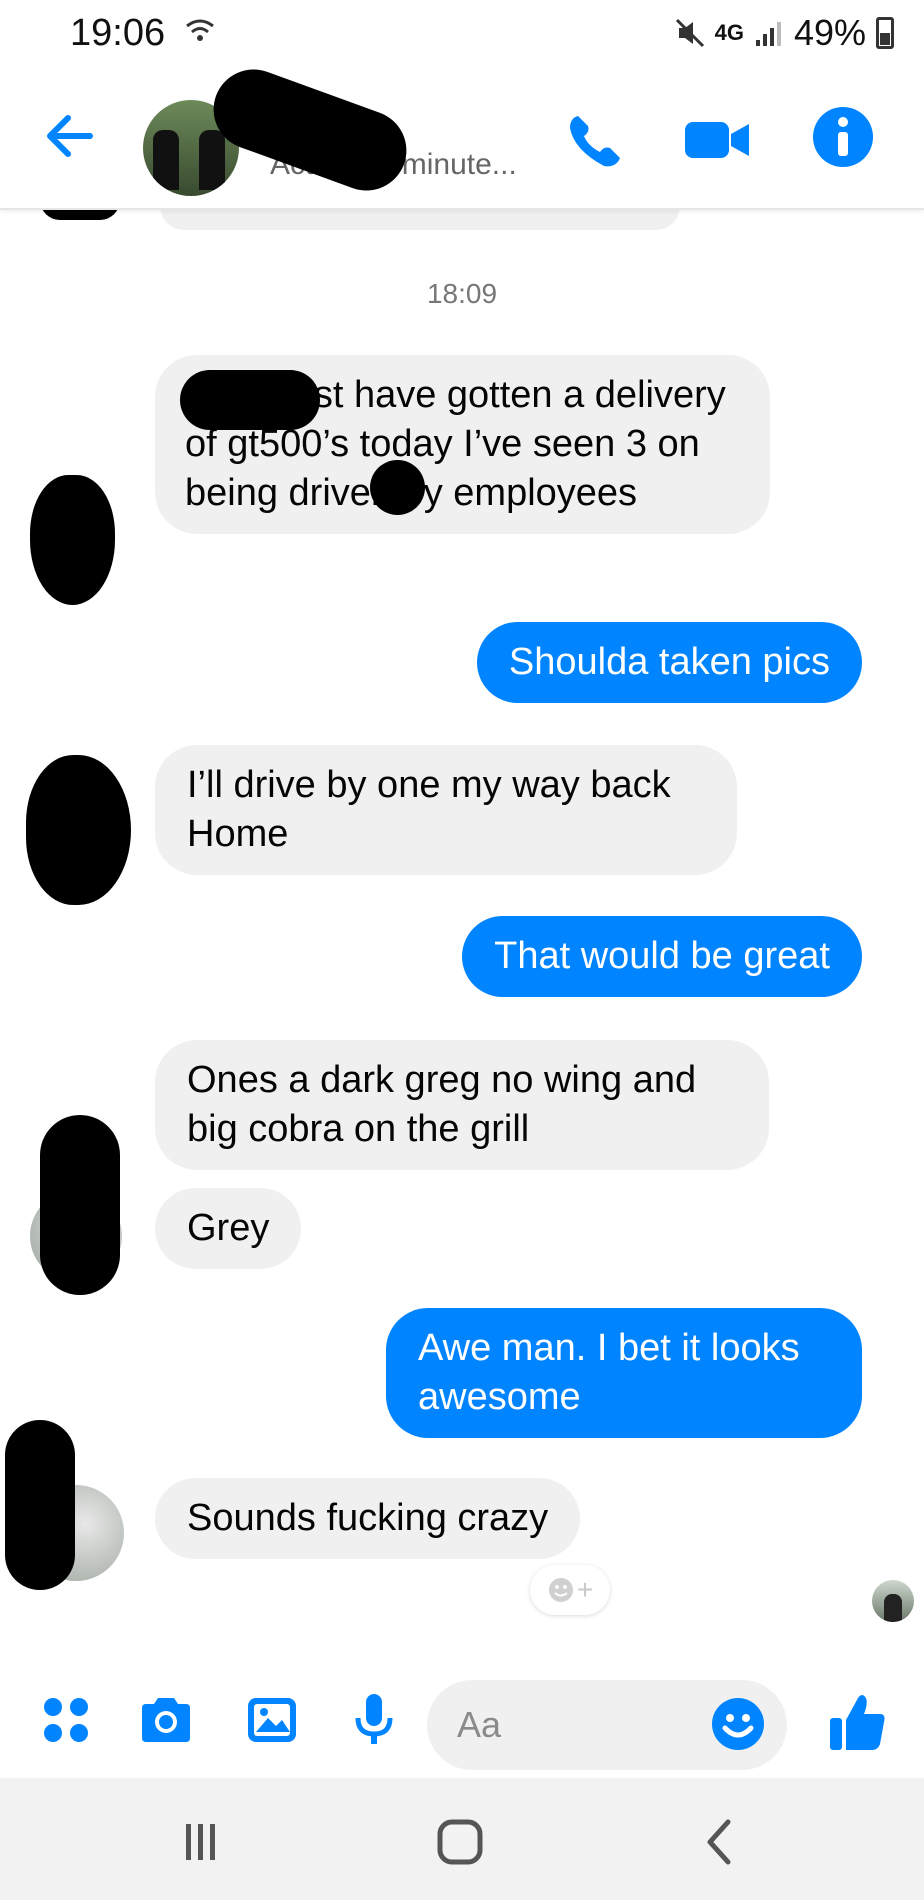  Describe the element at coordinates (462, 35) in the screenshot. I see `status-bar: 19:06 4G 49%` at that location.